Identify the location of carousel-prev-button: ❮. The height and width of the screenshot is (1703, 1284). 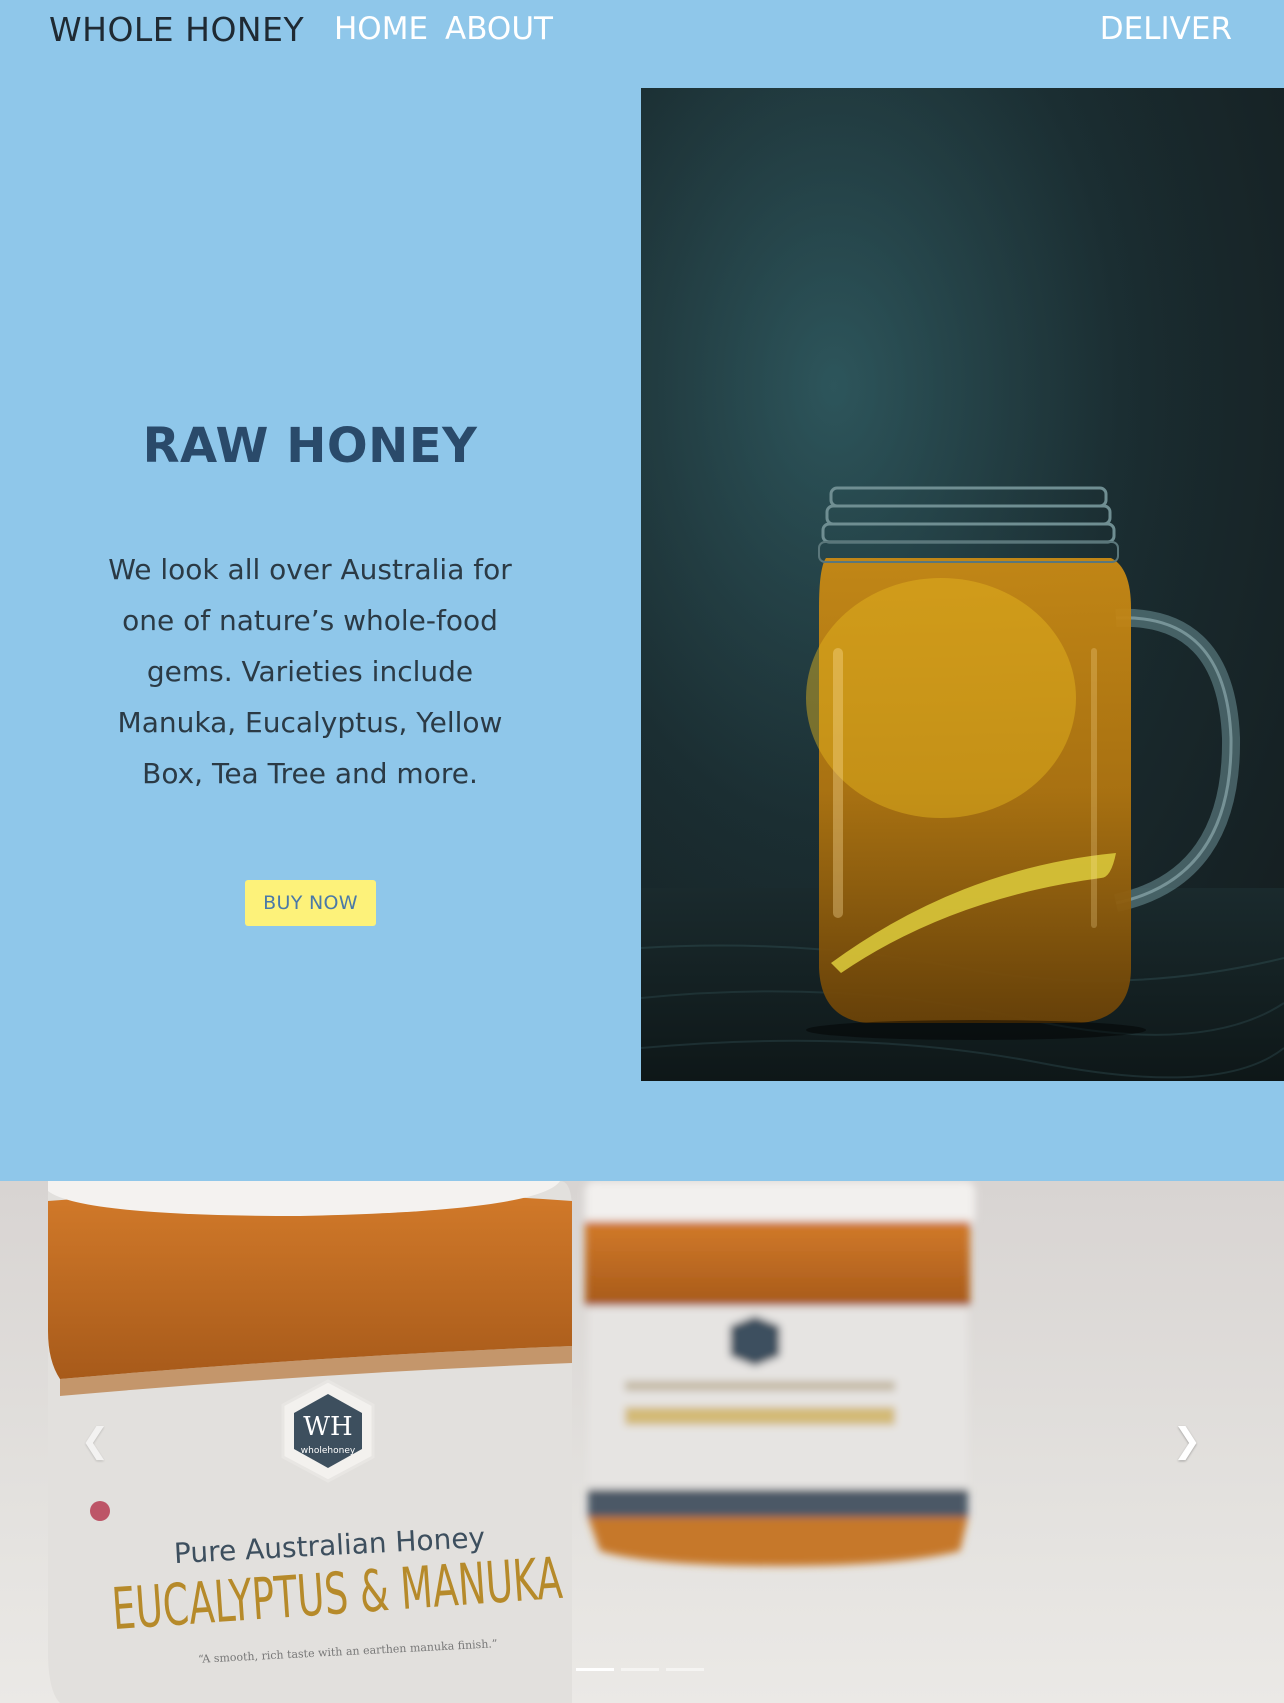
(95, 1441).